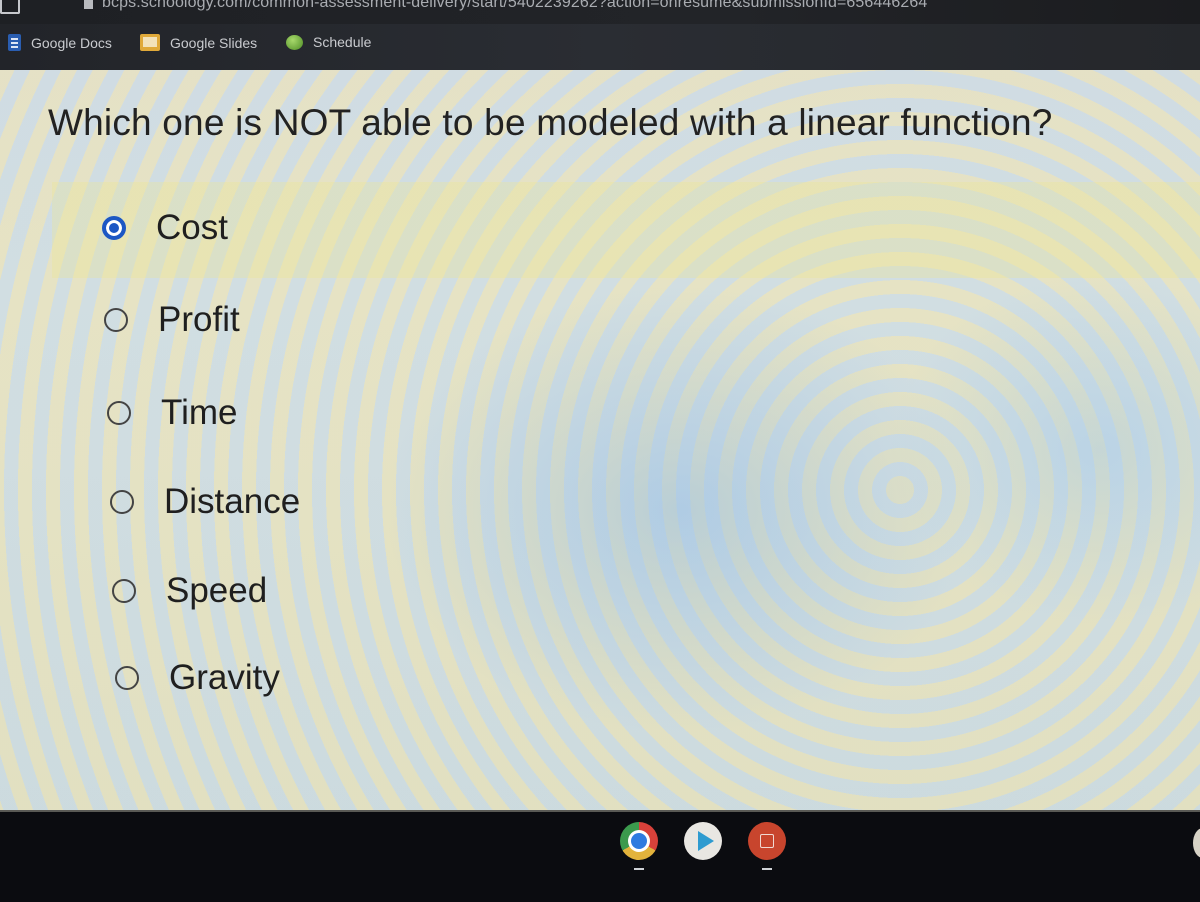 The width and height of the screenshot is (1200, 902). I want to click on bookmark-label: Google Docs, so click(71, 42).